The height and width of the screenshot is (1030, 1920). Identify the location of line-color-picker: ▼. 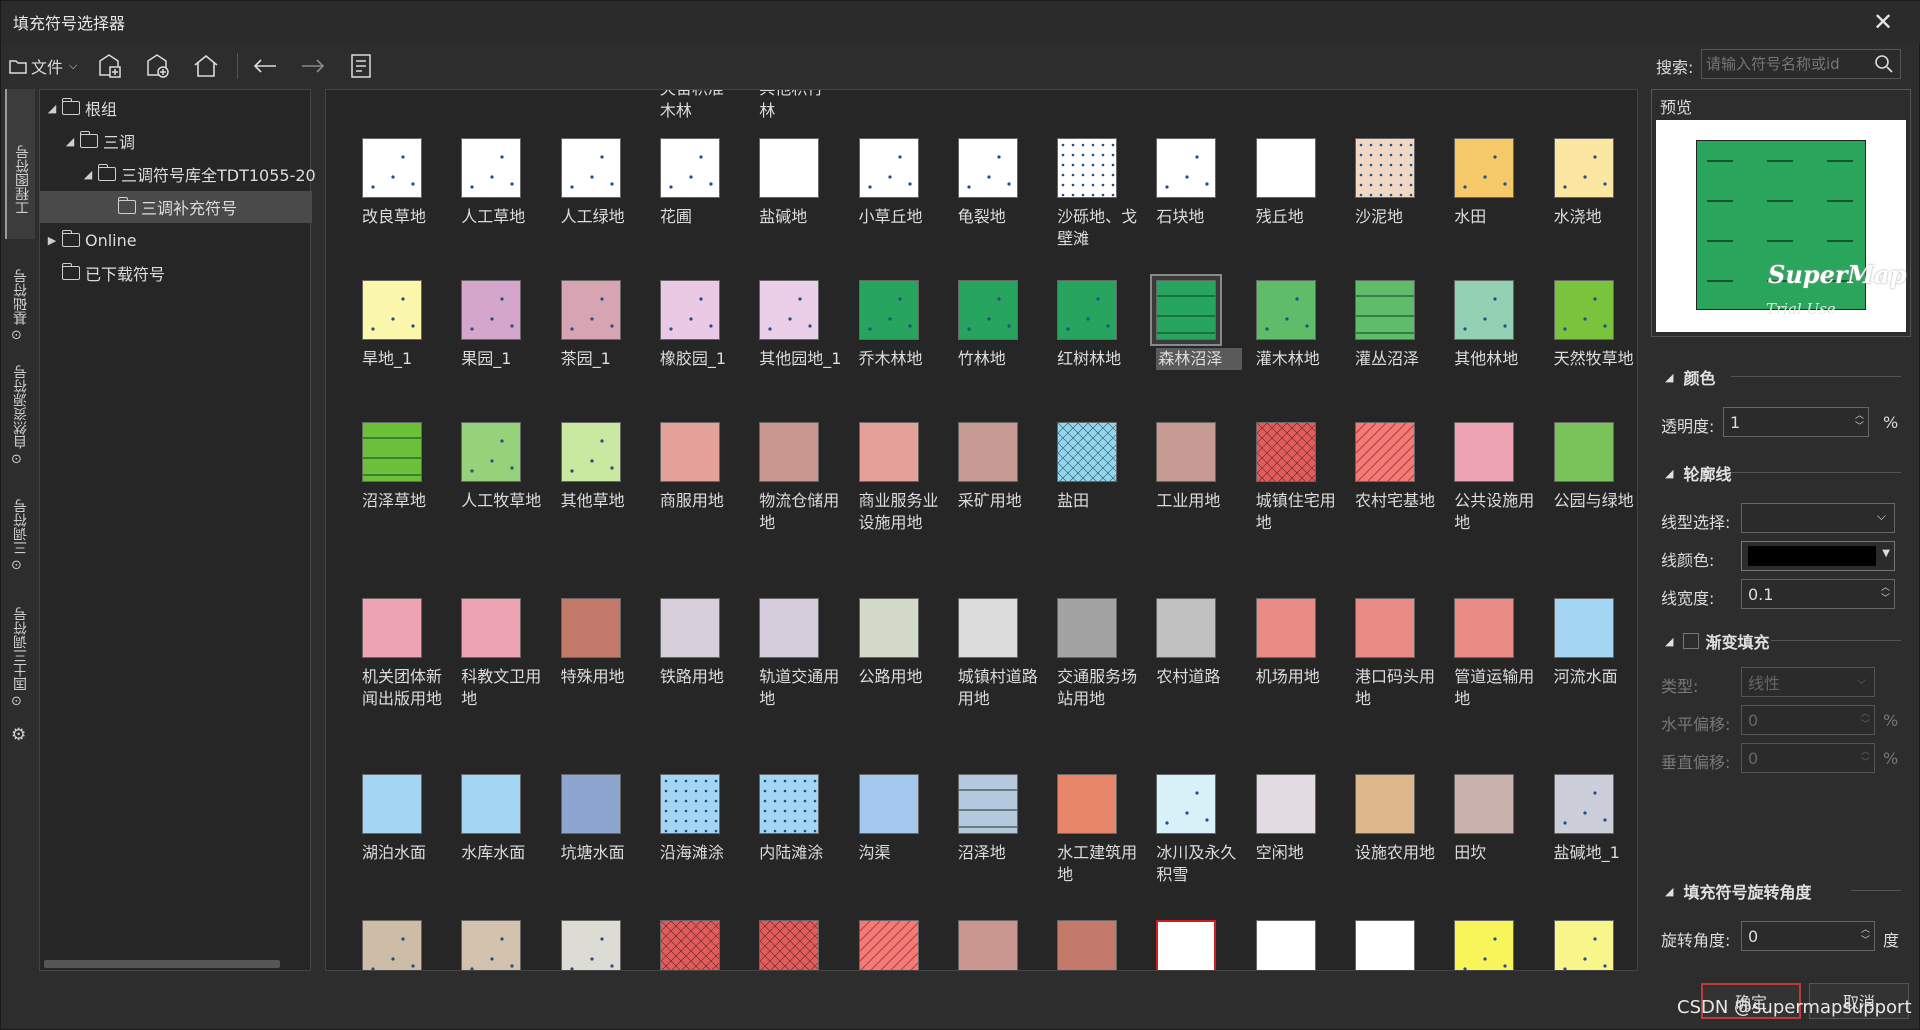
(1818, 556).